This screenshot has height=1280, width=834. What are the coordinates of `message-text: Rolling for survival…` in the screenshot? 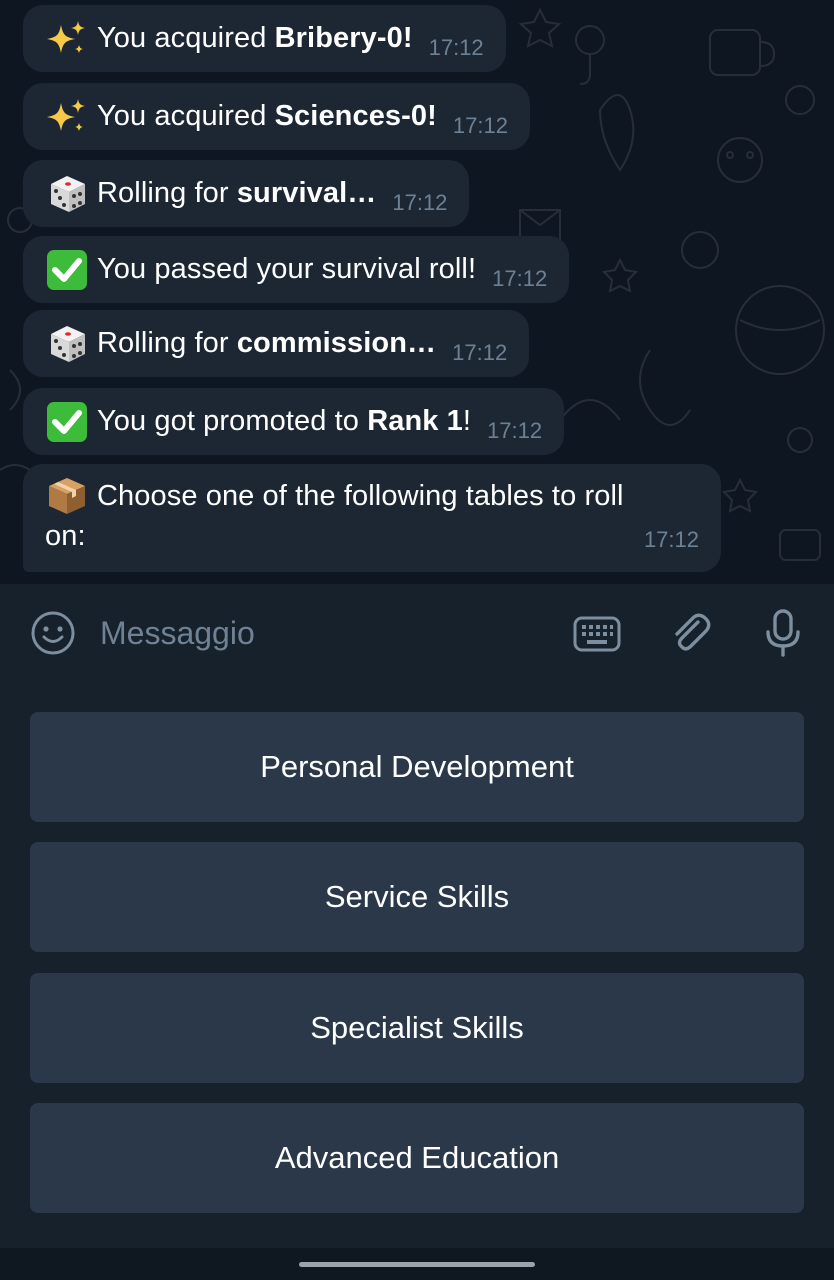 It's located at (237, 193).